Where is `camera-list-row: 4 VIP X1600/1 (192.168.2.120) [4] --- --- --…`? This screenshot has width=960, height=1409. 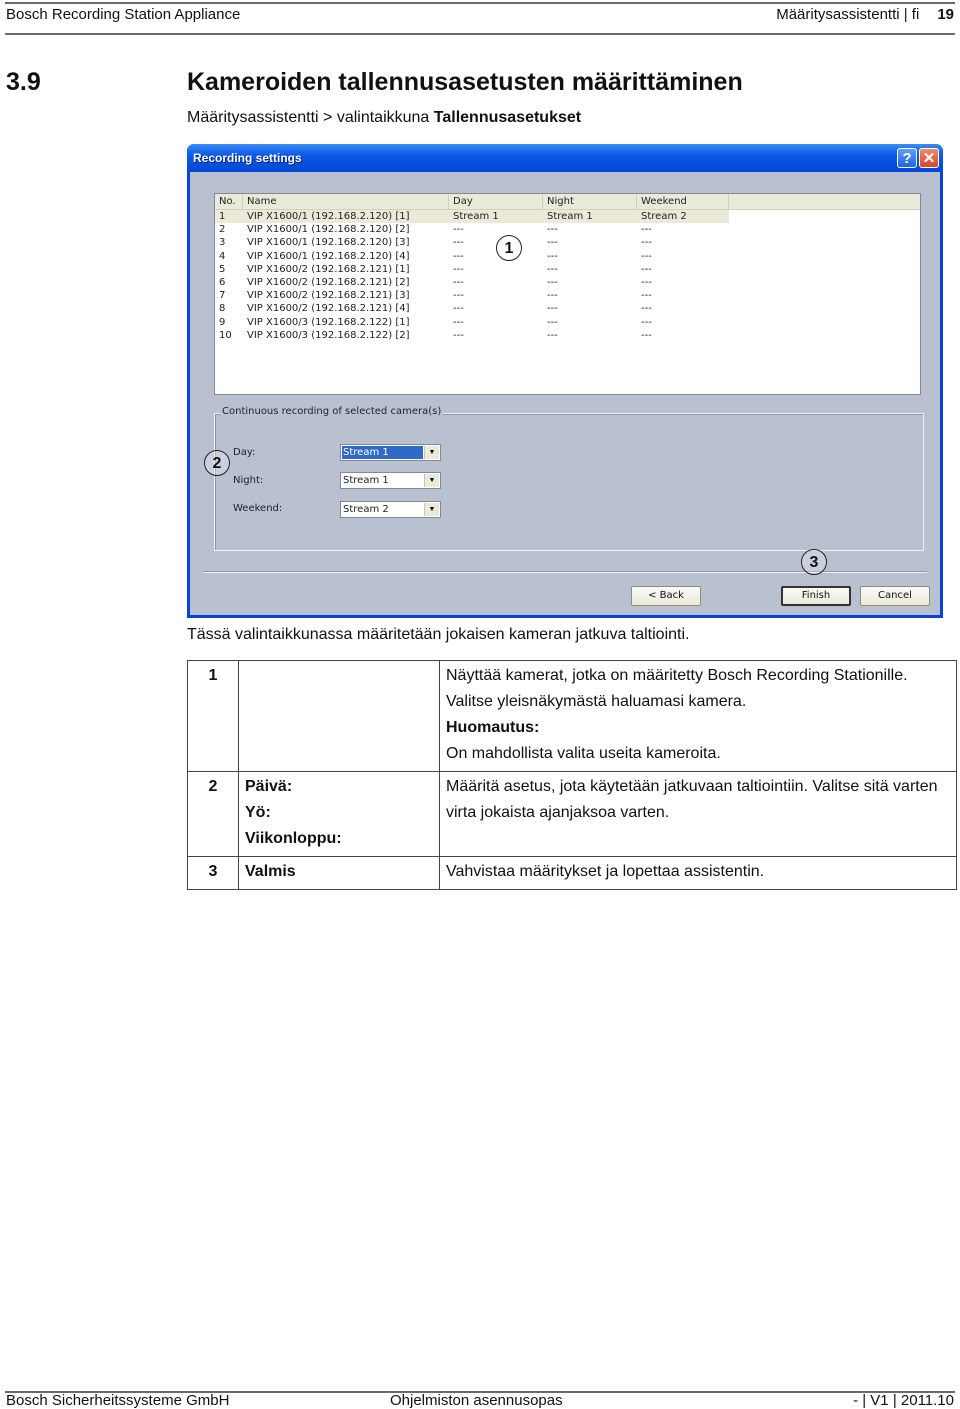 camera-list-row: 4 VIP X1600/1 (192.168.2.120) [4] --- --- --… is located at coordinates (567, 256).